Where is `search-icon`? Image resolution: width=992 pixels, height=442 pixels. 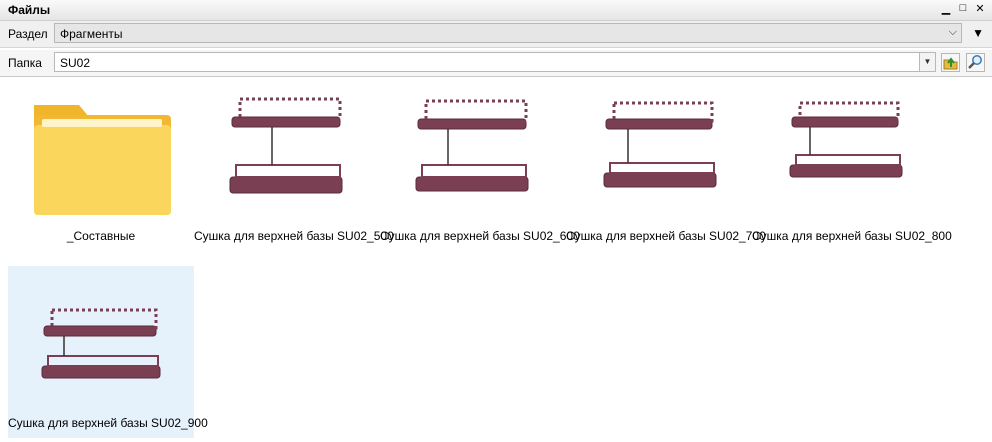
search-icon is located at coordinates (975, 62).